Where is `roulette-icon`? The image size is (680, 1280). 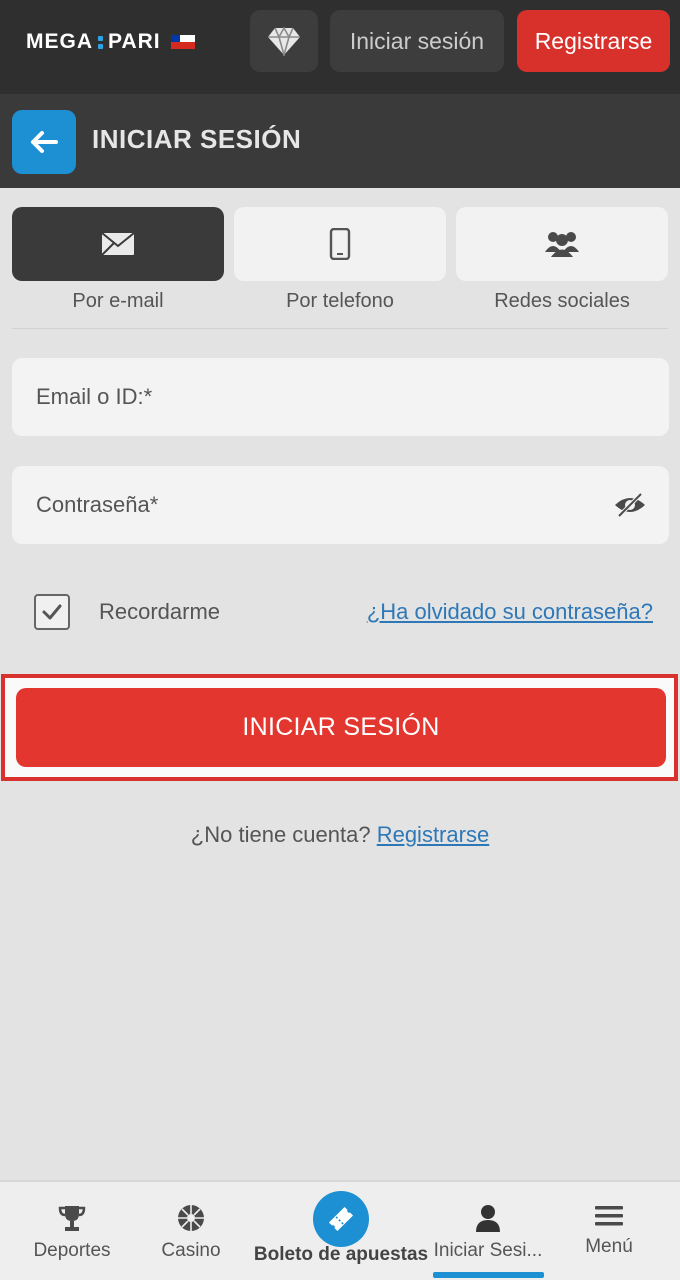
roulette-icon is located at coordinates (191, 1218).